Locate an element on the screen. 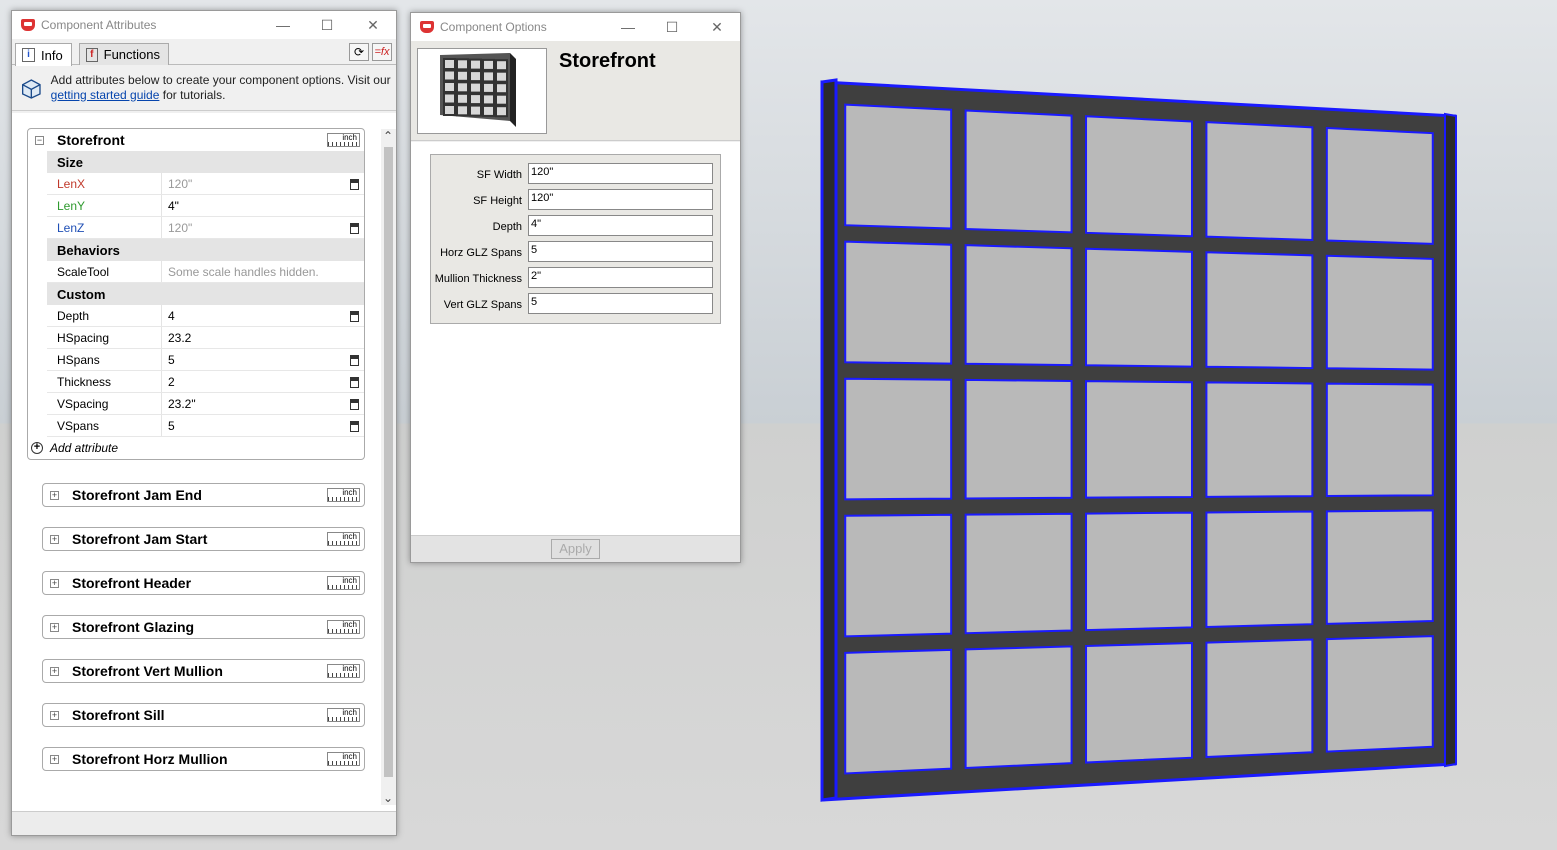 This screenshot has height=850, width=1557. attribute-key: Thickness is located at coordinates (104, 381).